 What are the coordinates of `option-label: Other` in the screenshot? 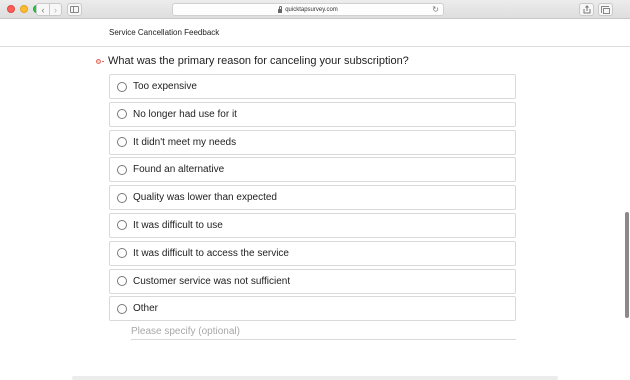 It's located at (146, 309).